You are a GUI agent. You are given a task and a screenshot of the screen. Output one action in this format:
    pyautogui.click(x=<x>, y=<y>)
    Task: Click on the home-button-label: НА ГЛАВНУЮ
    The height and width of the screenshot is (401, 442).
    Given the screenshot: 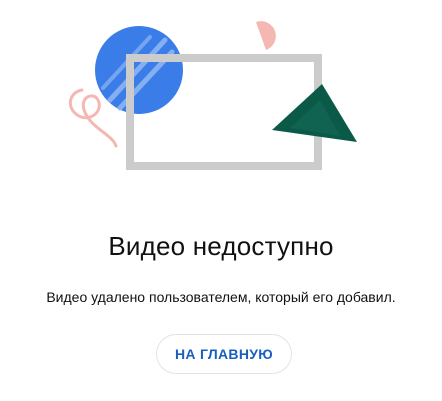 What is the action you would take?
    pyautogui.click(x=224, y=354)
    